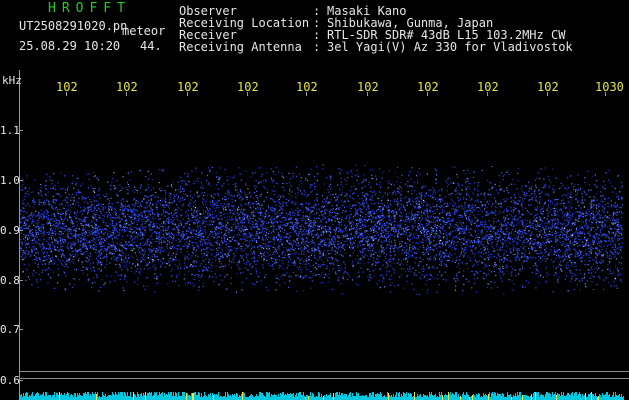 The height and width of the screenshot is (400, 629). I want to click on meta-label: Receiving Antenna, so click(240, 47).